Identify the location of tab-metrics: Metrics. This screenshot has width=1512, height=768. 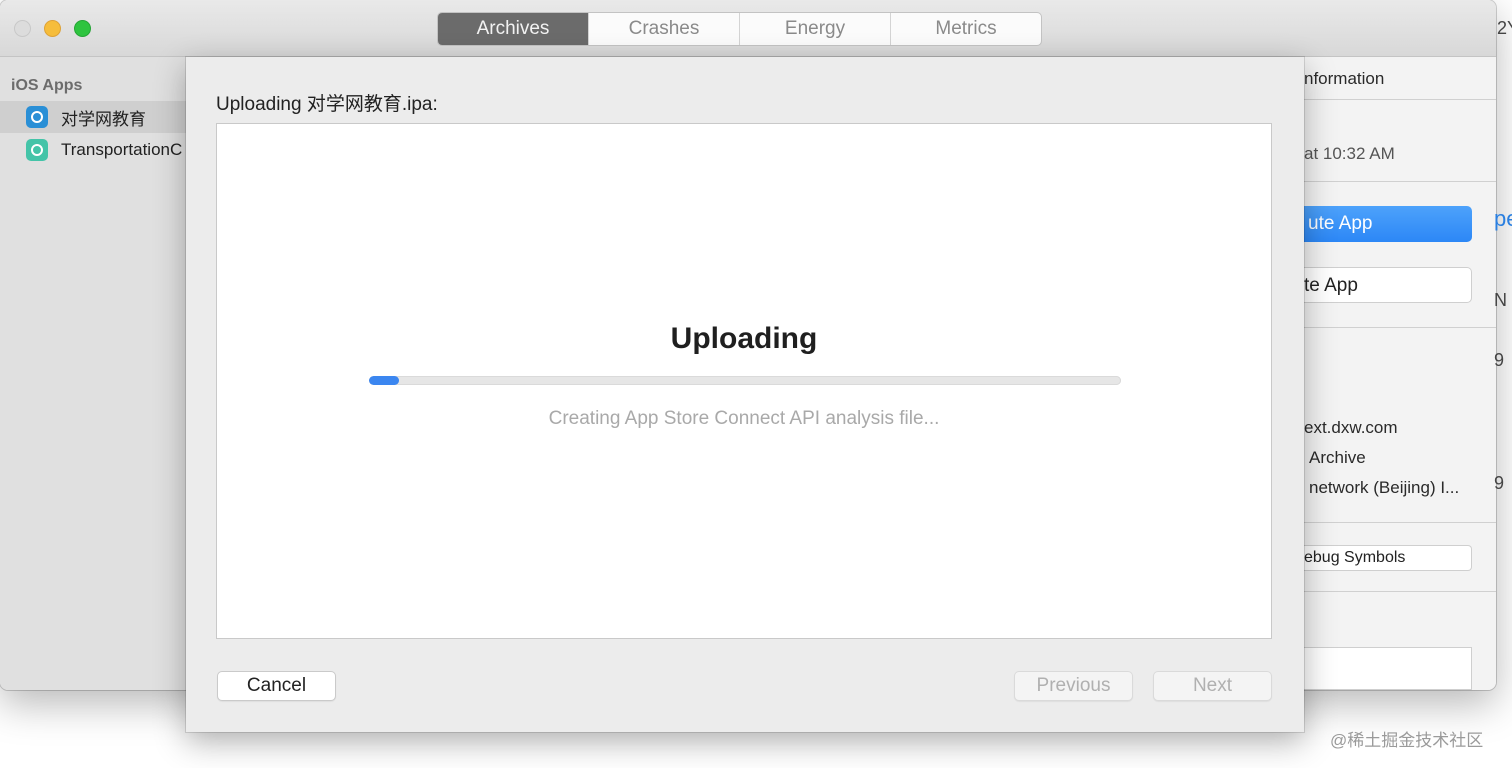
(965, 29).